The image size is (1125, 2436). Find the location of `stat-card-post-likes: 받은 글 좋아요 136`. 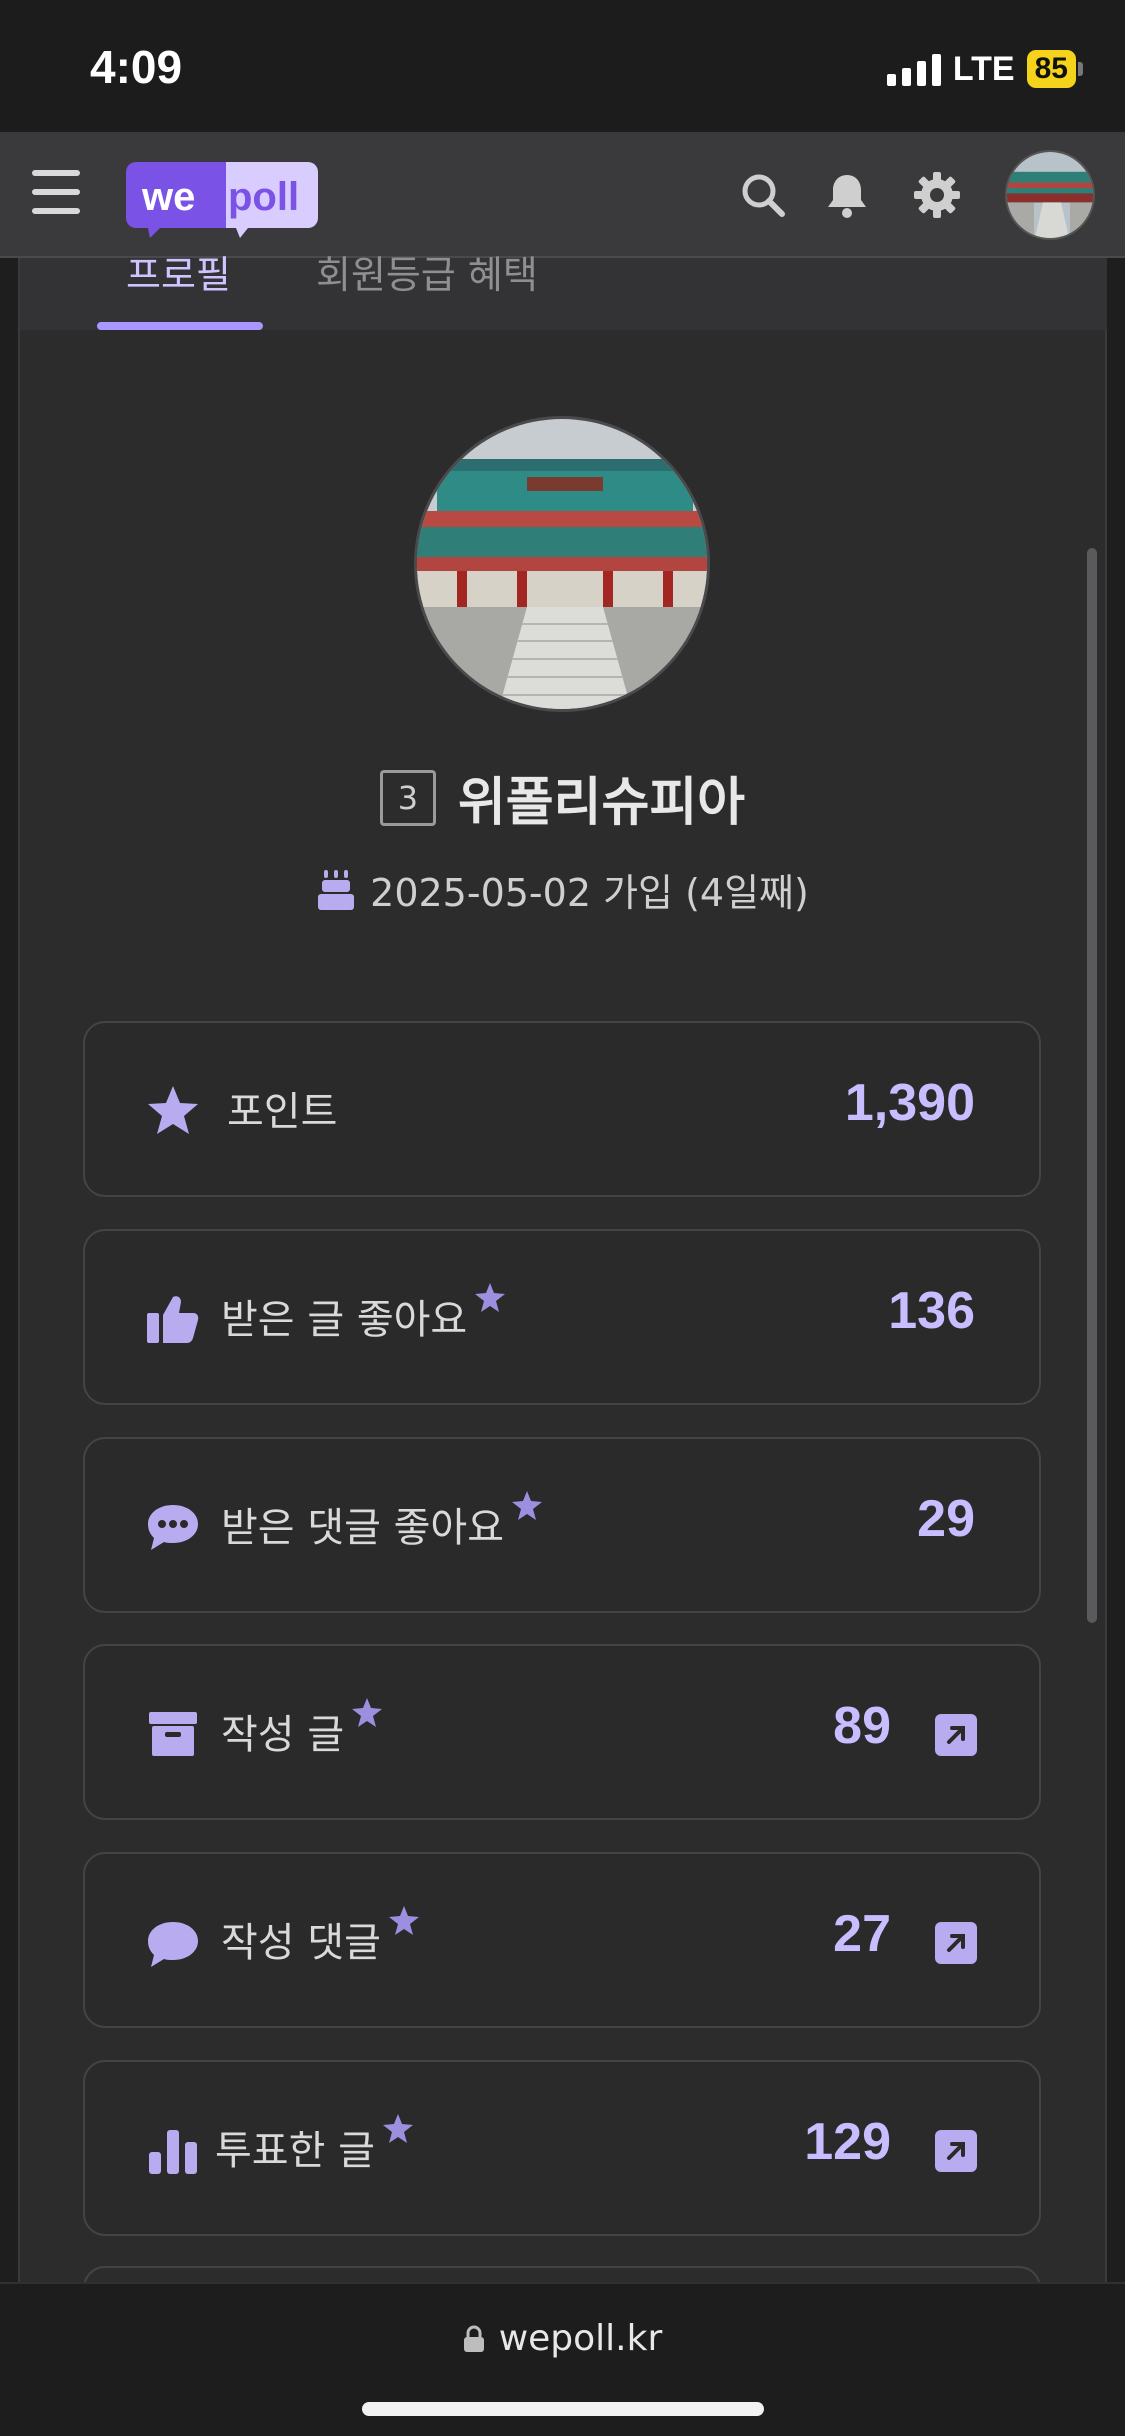

stat-card-post-likes: 받은 글 좋아요 136 is located at coordinates (562, 1317).